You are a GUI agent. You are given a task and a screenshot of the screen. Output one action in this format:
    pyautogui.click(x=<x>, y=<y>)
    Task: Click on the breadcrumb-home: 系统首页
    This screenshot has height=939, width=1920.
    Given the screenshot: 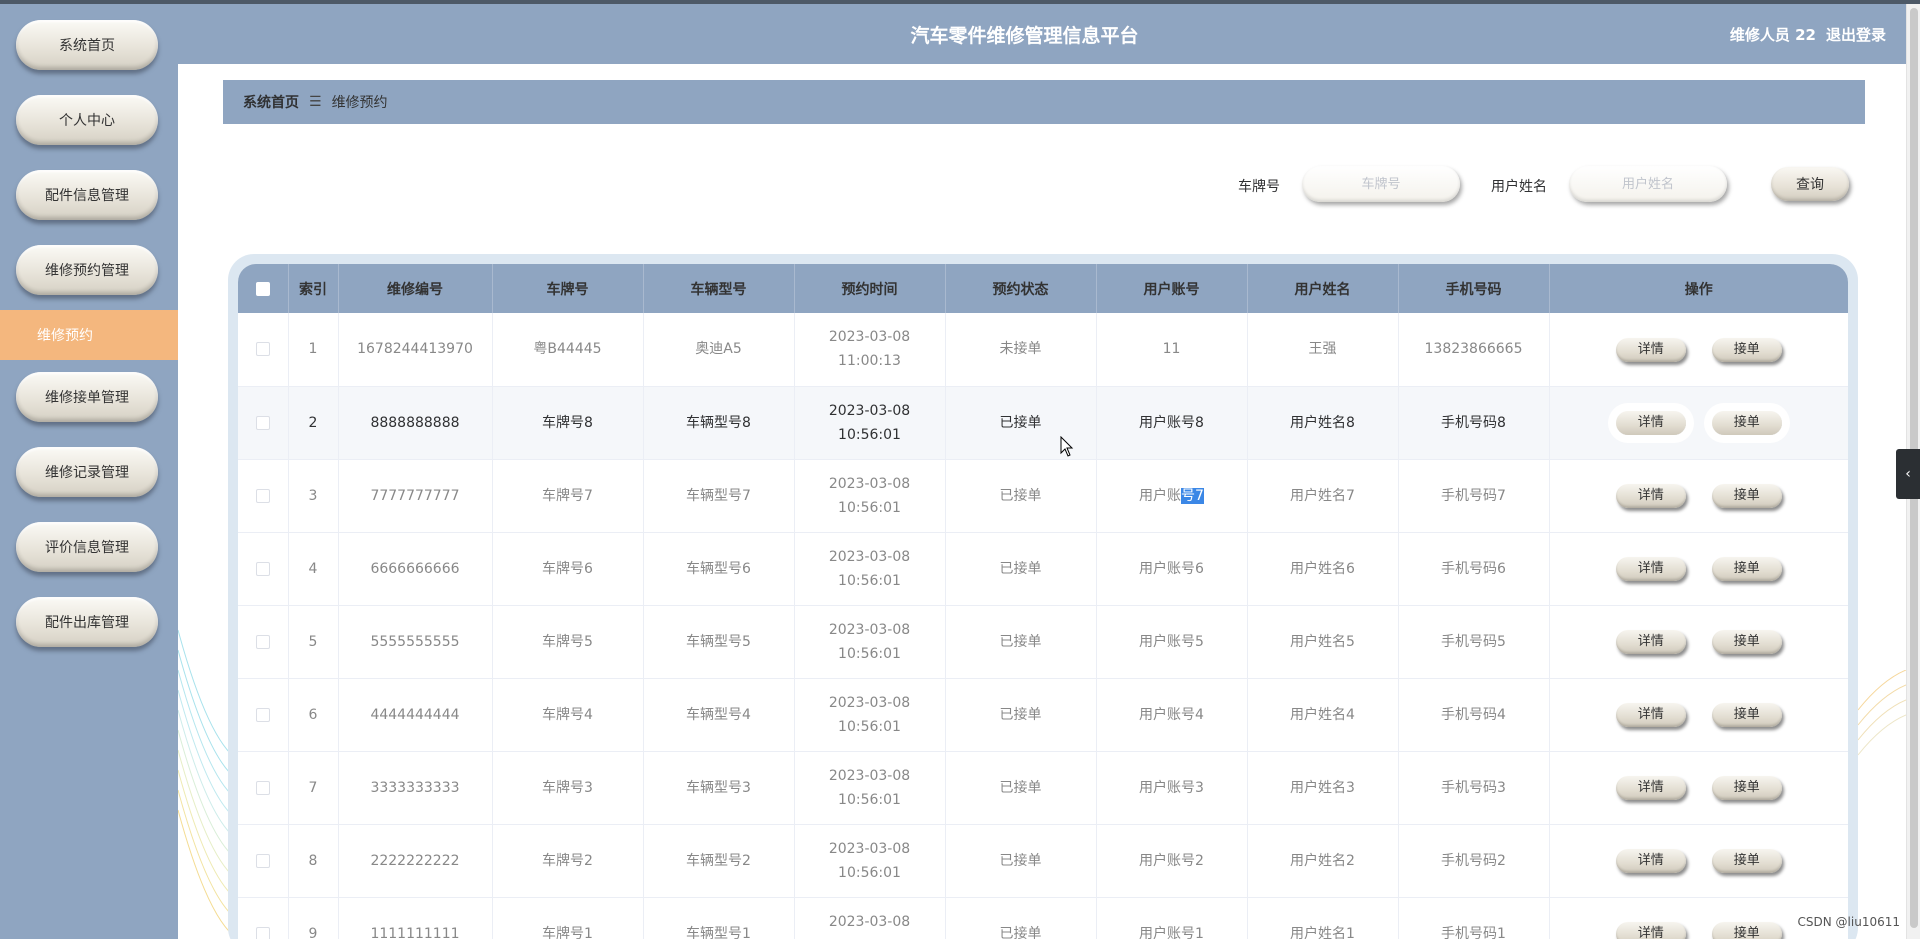 What is the action you would take?
    pyautogui.click(x=271, y=102)
    